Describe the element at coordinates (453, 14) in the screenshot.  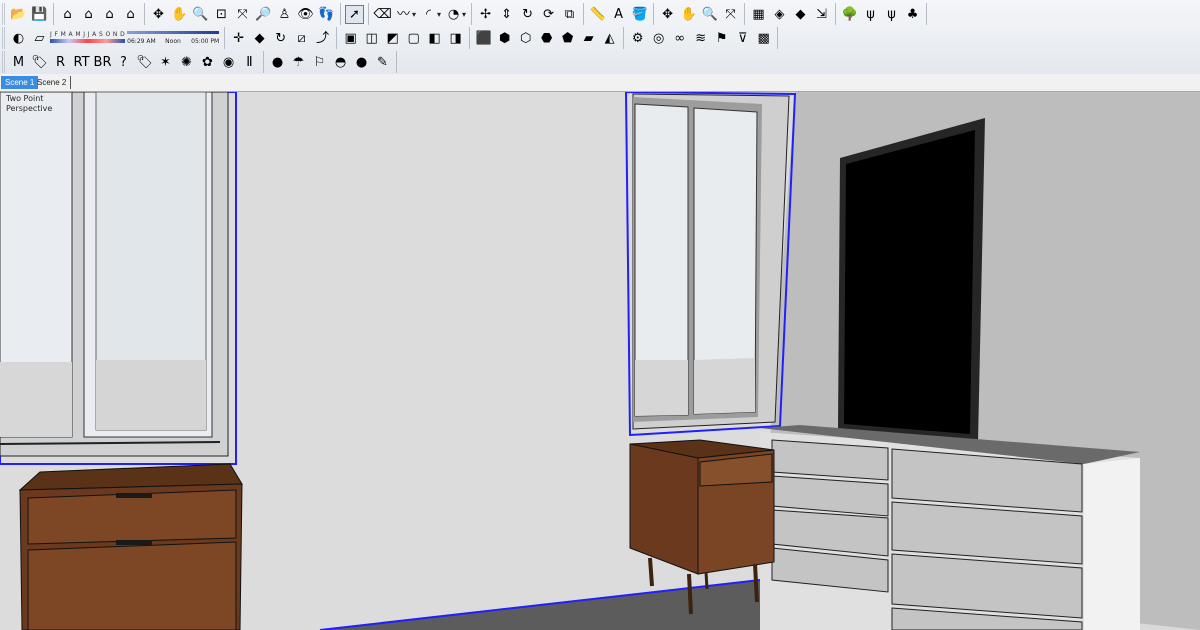
I see `protractor-icon: ◔` at that location.